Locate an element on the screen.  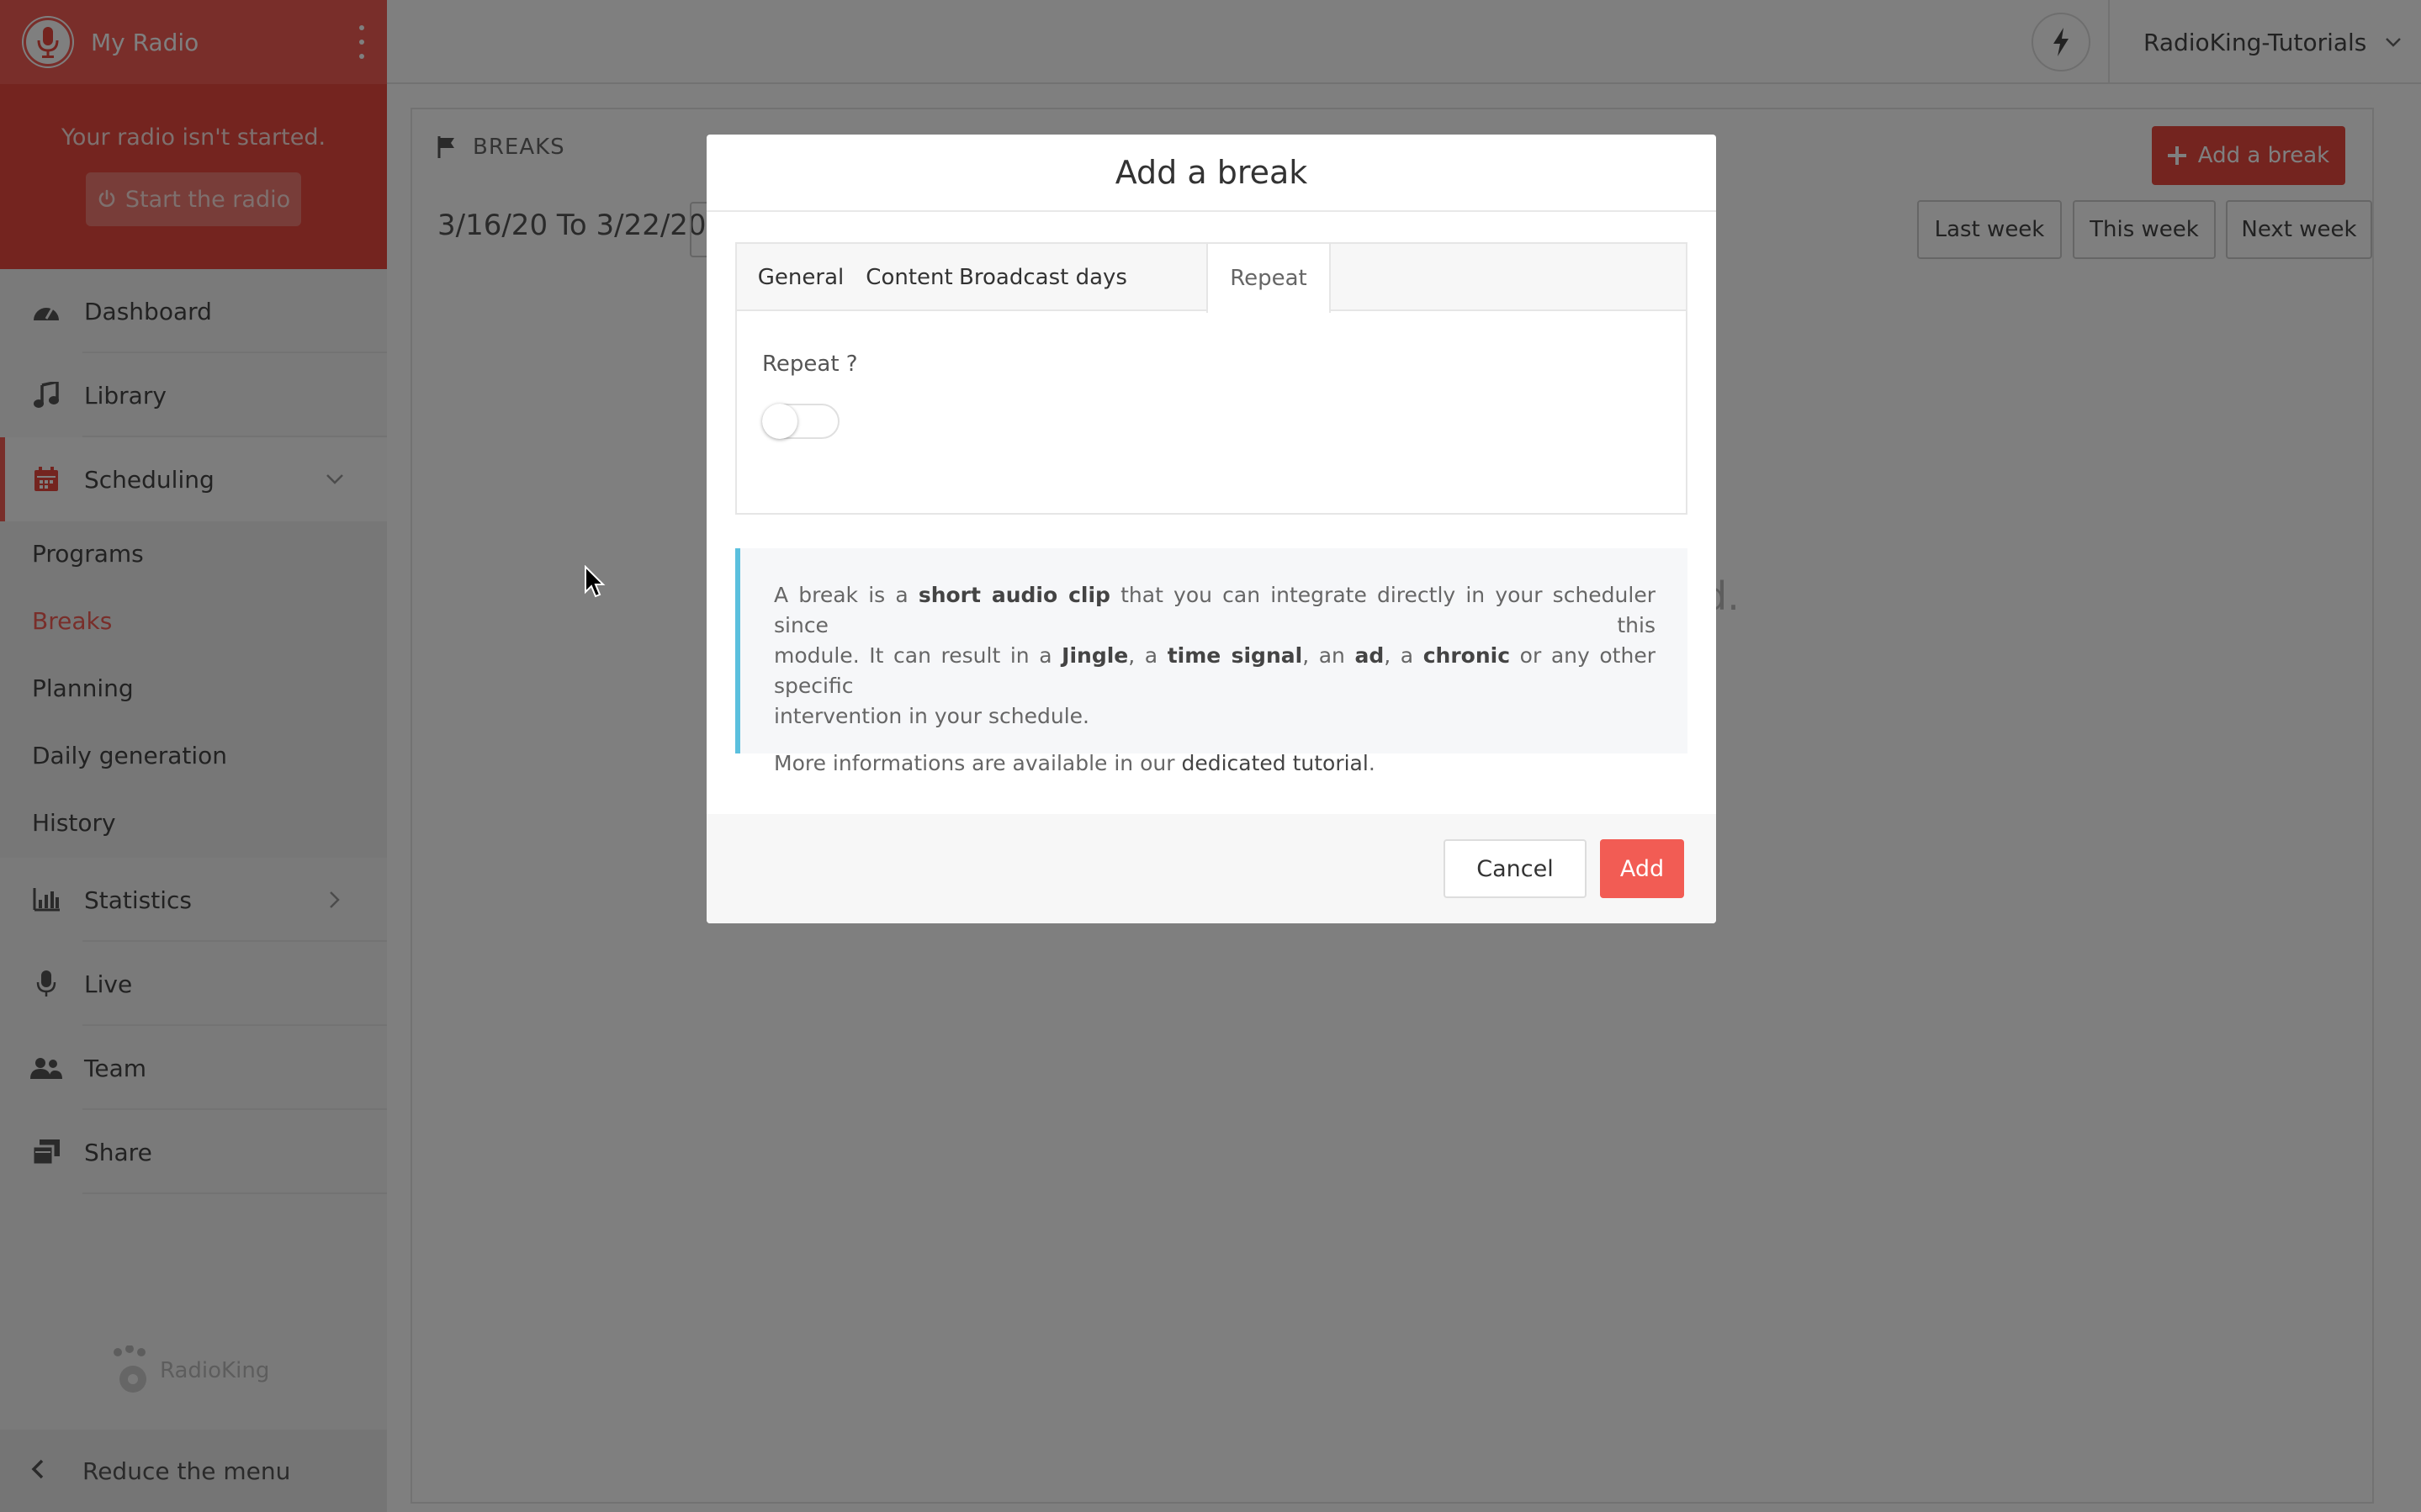
add-button: Add is located at coordinates (1642, 868).